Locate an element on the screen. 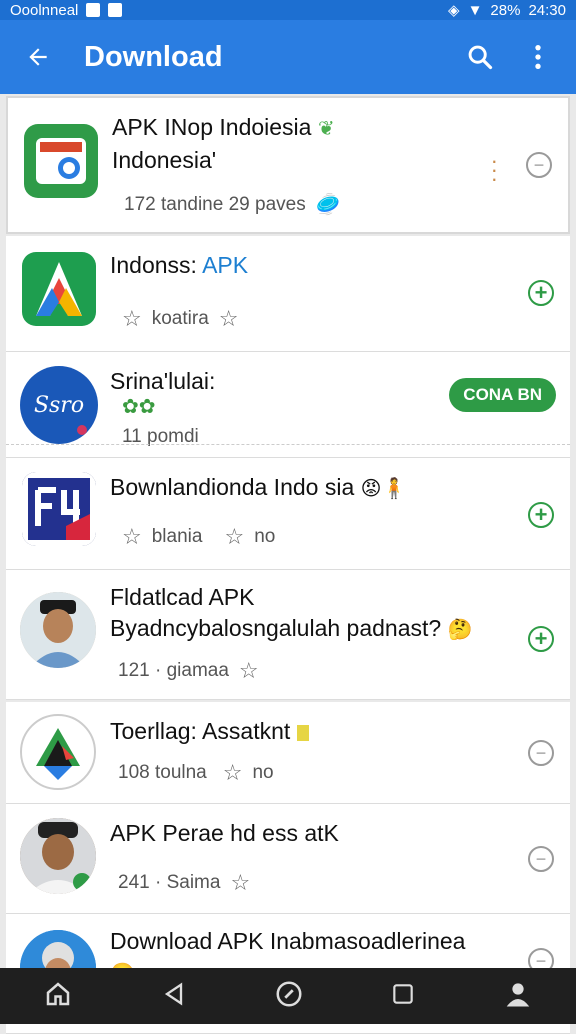 The width and height of the screenshot is (576, 1034). carrier-text: Ooolnneal is located at coordinates (44, 10).